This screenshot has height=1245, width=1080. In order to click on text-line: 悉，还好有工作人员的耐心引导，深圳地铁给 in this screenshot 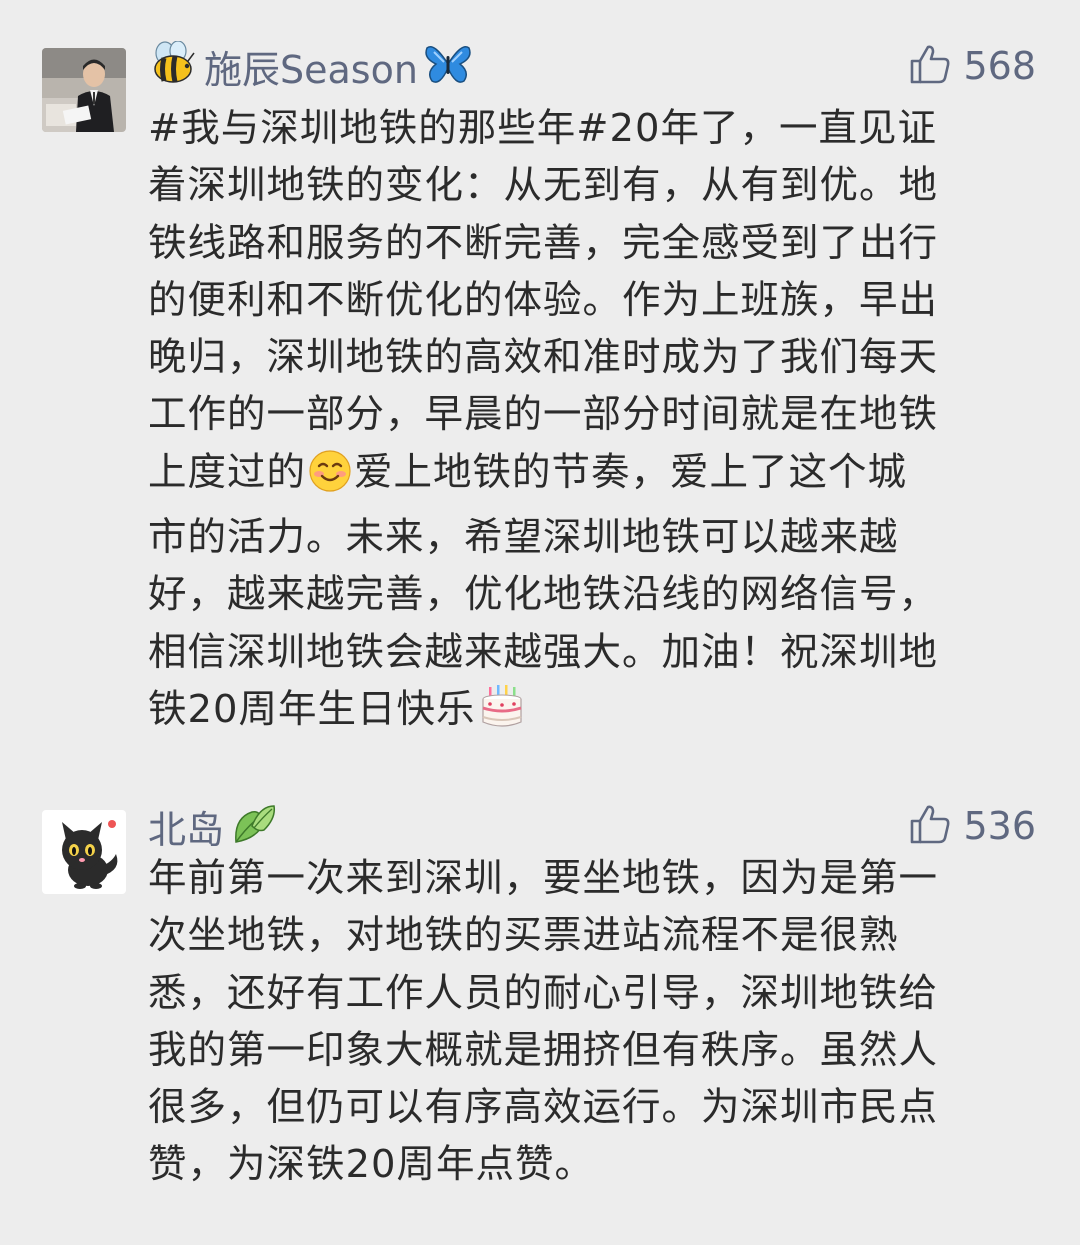, I will do `click(543, 993)`.